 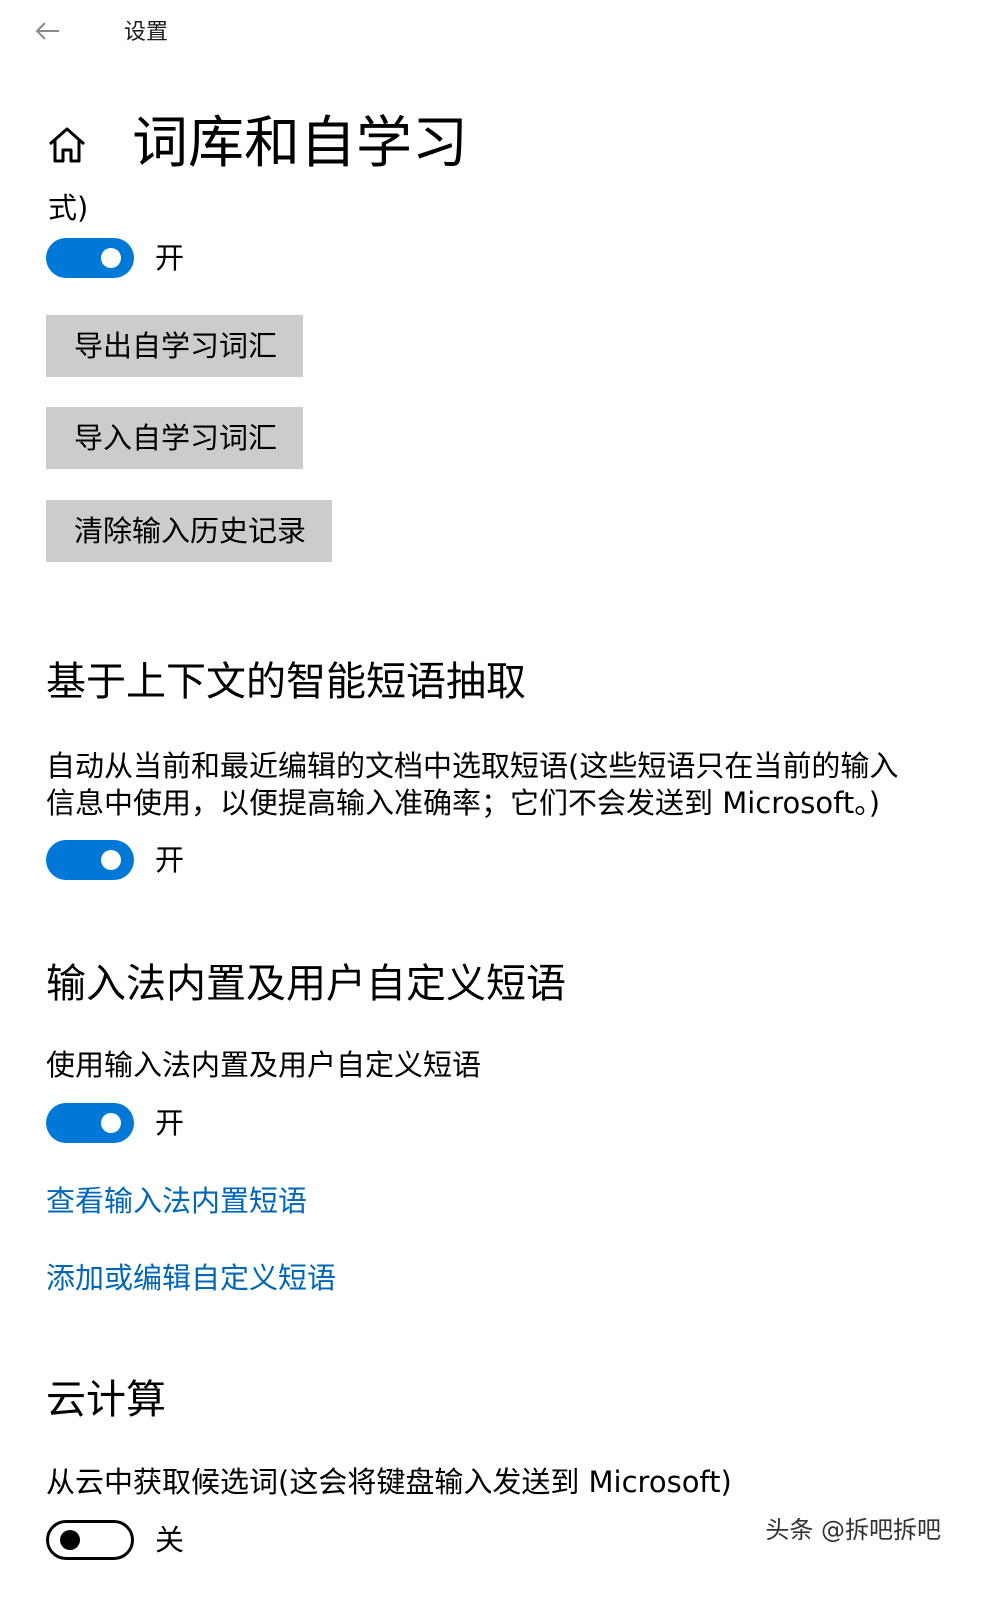 I want to click on cloud-description: 从云中获取候选词(这会将键盘输入发送到 Microsoft), so click(x=389, y=1482).